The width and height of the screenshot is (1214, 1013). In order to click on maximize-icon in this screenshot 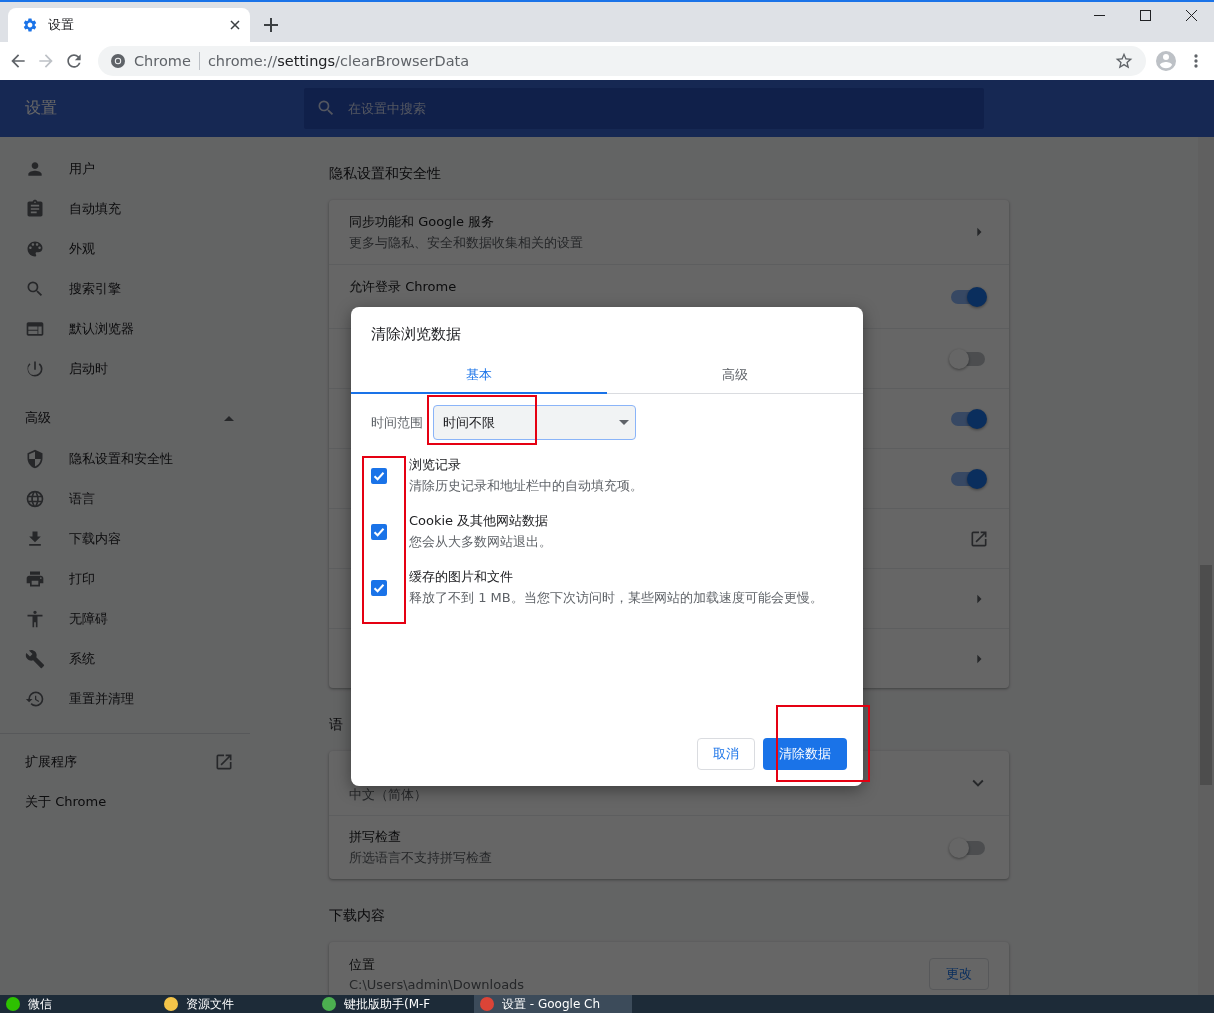, I will do `click(1145, 15)`.